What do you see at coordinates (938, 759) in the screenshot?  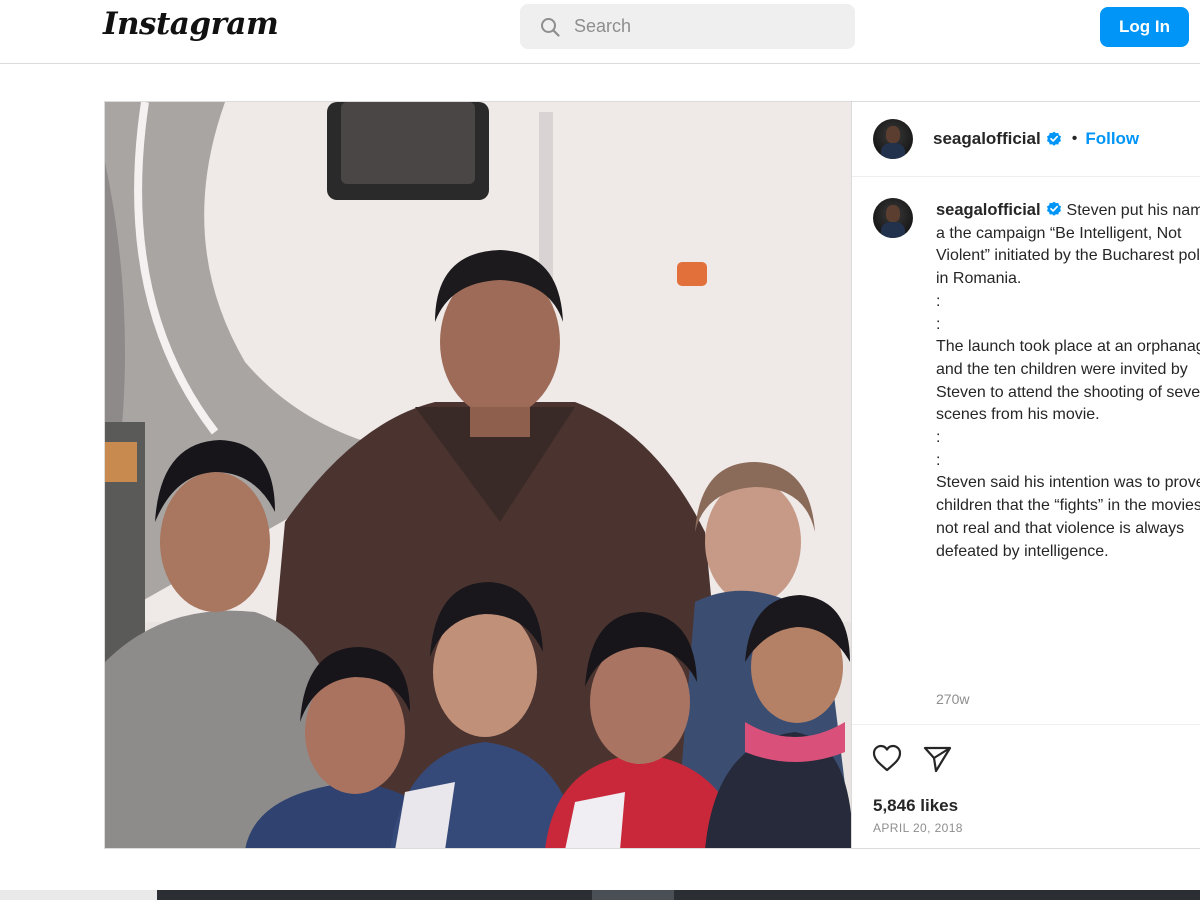 I see `share-icon` at bounding box center [938, 759].